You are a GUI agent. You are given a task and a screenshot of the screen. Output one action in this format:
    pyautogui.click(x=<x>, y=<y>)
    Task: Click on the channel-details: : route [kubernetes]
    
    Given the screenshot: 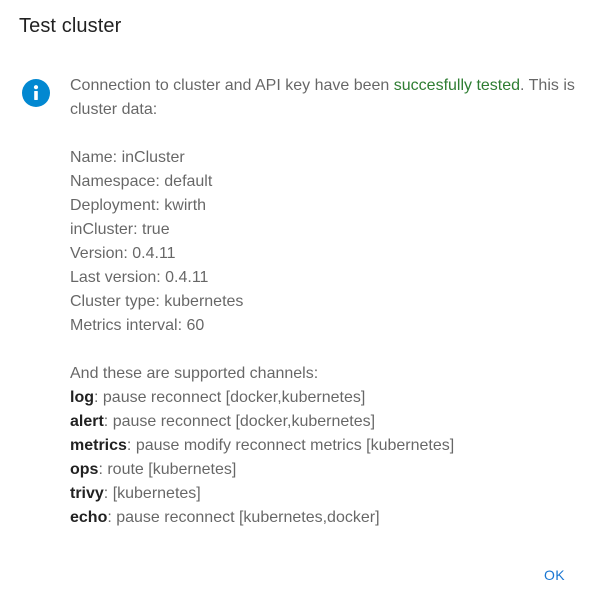 What is the action you would take?
    pyautogui.click(x=167, y=469)
    